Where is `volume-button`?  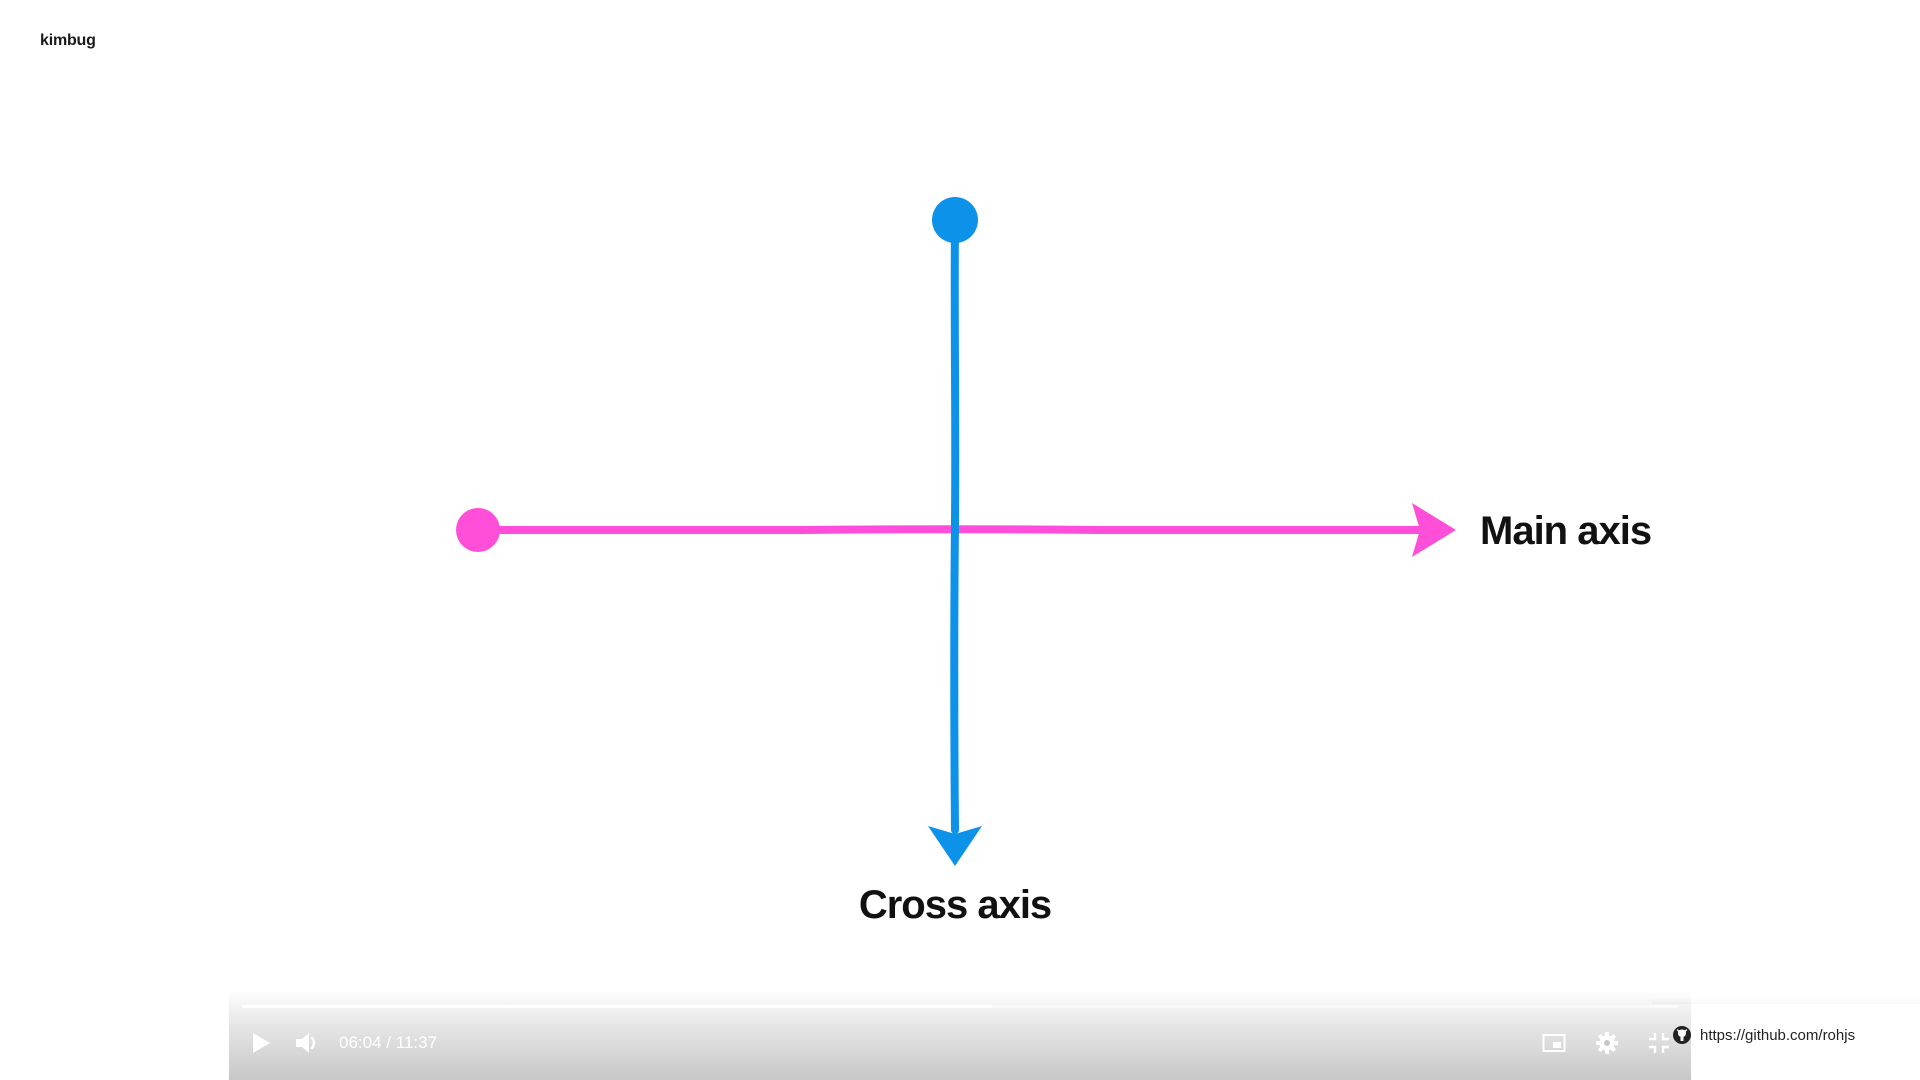
volume-button is located at coordinates (307, 1043).